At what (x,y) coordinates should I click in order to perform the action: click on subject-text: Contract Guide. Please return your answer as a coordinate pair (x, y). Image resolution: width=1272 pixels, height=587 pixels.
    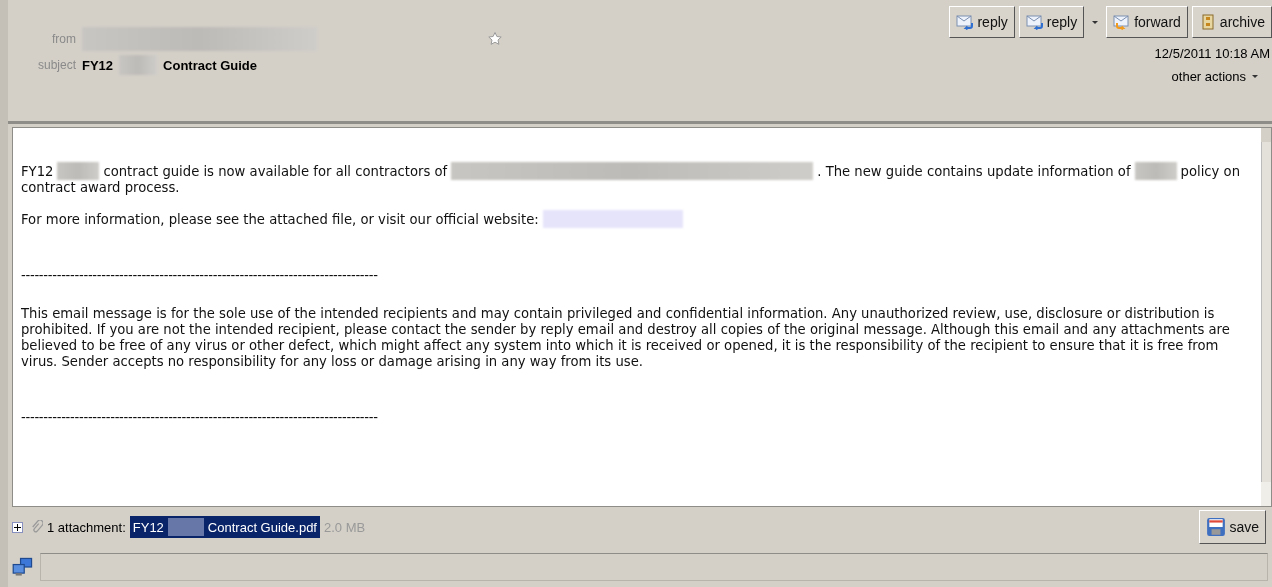
    Looking at the image, I should click on (210, 65).